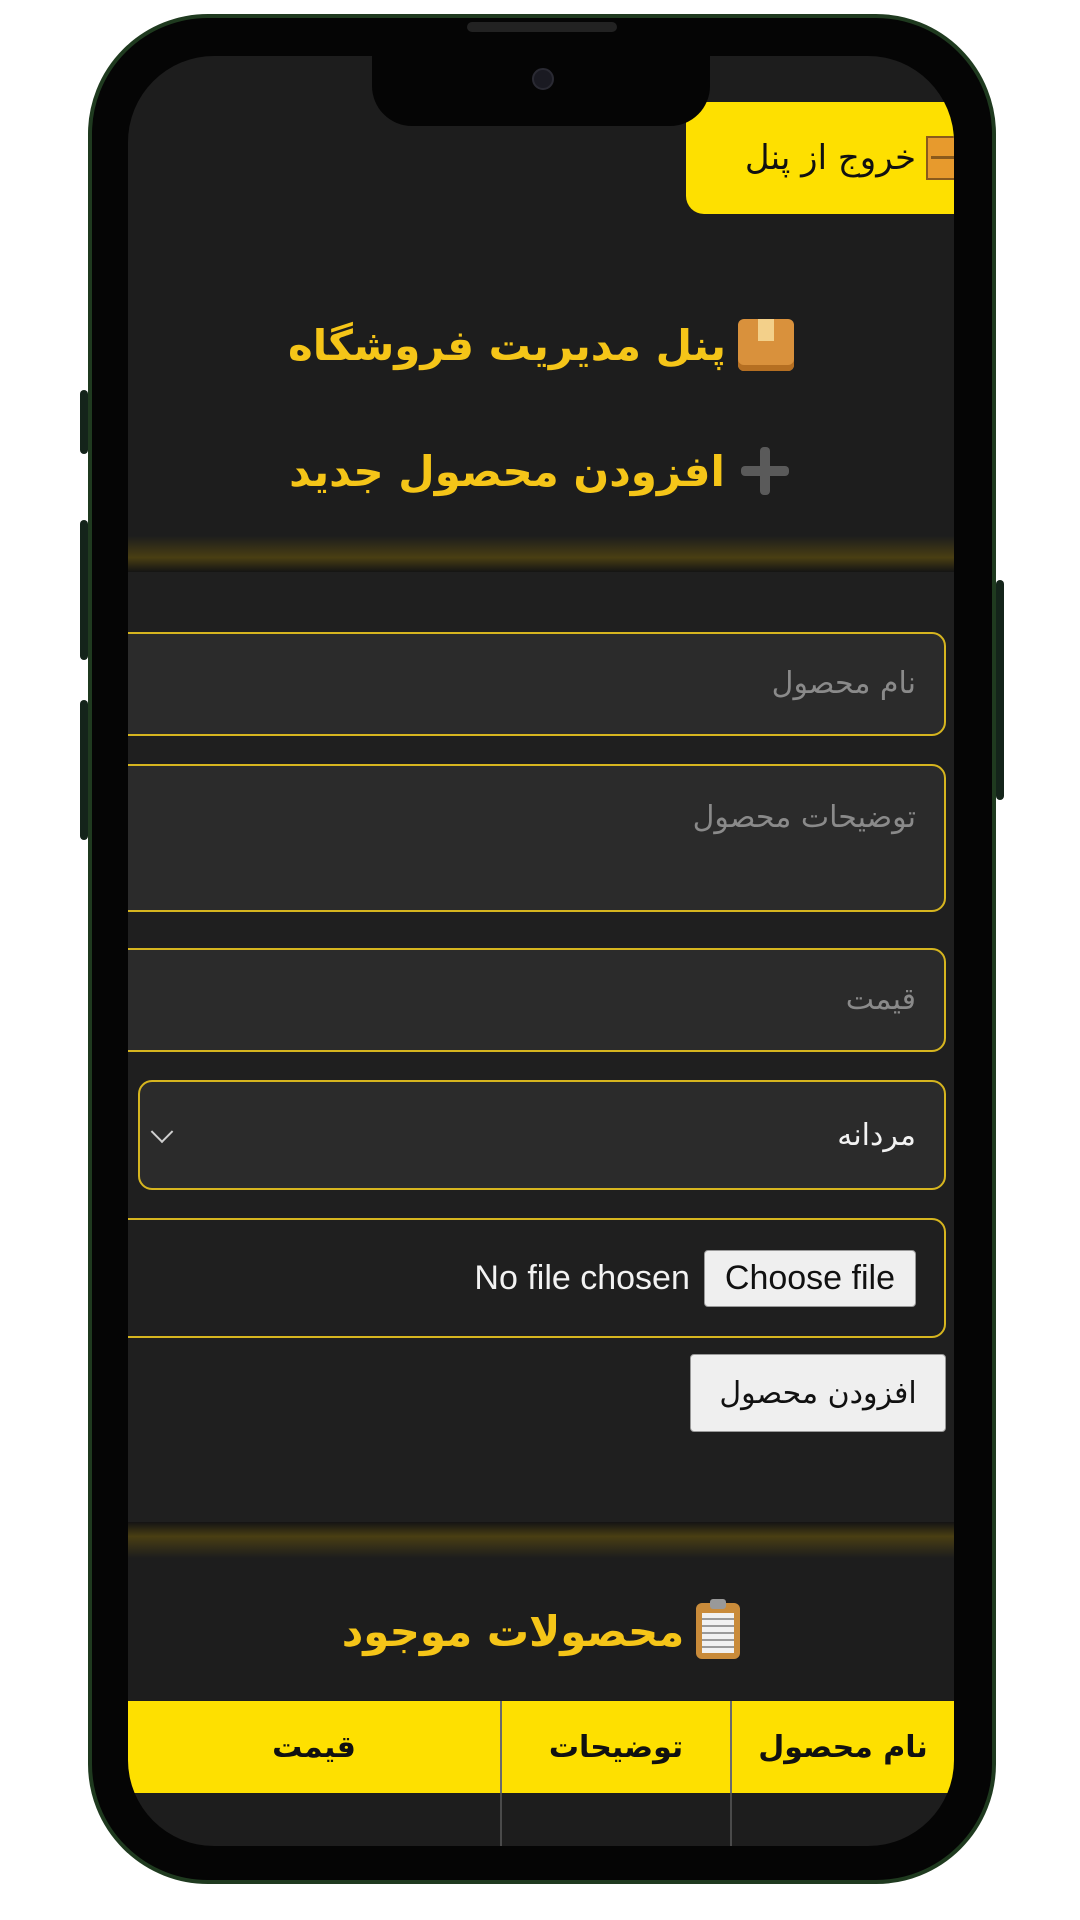 The height and width of the screenshot is (1920, 1080). What do you see at coordinates (843, 683) in the screenshot?
I see `product-name-placeholder: نام محصول` at bounding box center [843, 683].